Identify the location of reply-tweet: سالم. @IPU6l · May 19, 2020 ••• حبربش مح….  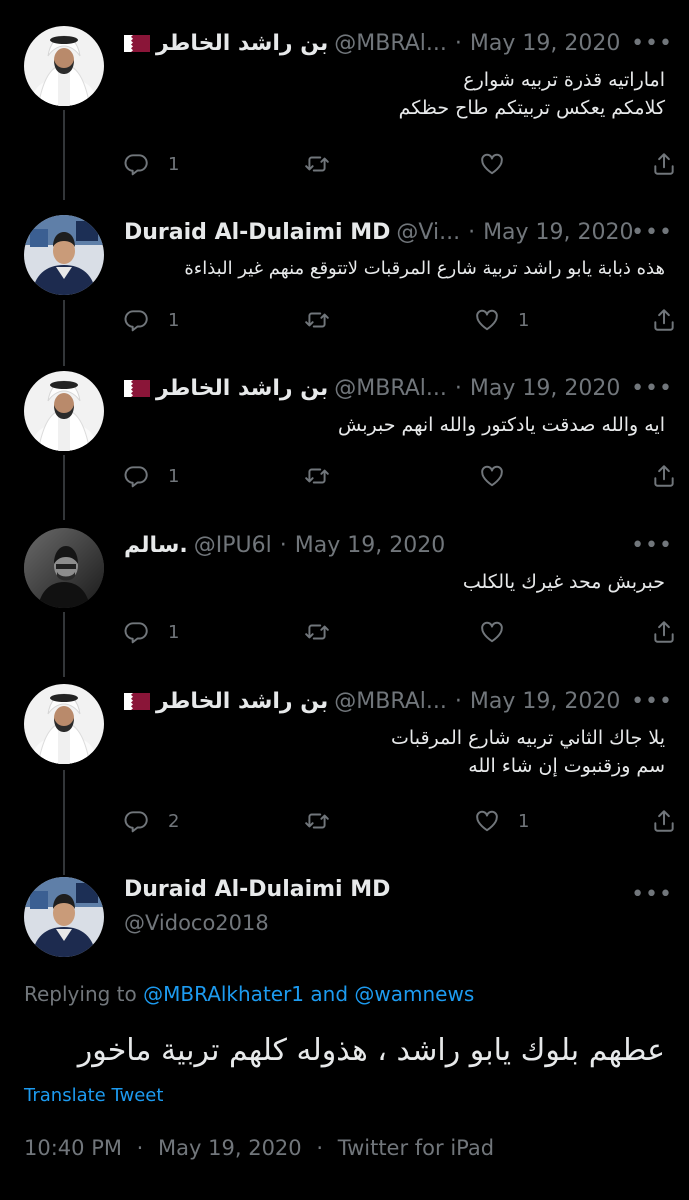
(344, 593).